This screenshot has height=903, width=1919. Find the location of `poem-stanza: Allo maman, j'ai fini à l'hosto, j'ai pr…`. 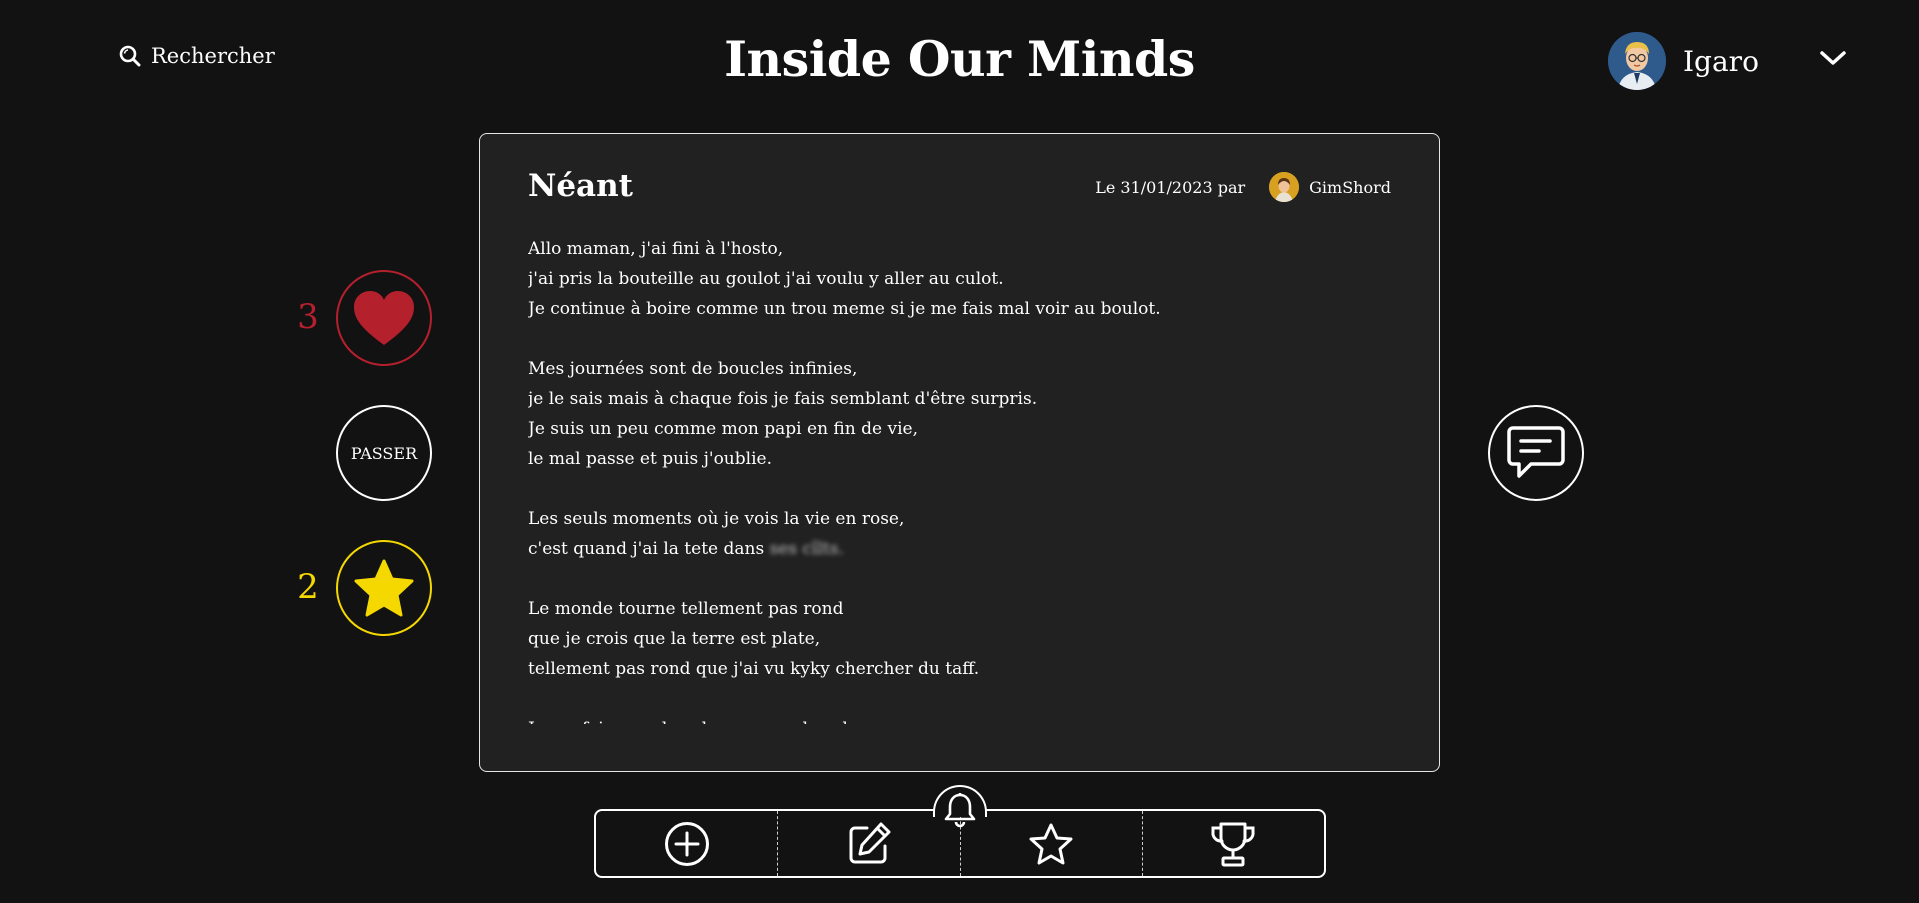

poem-stanza: Allo maman, j'ai fini à l'hosto, j'ai pr… is located at coordinates (958, 279).